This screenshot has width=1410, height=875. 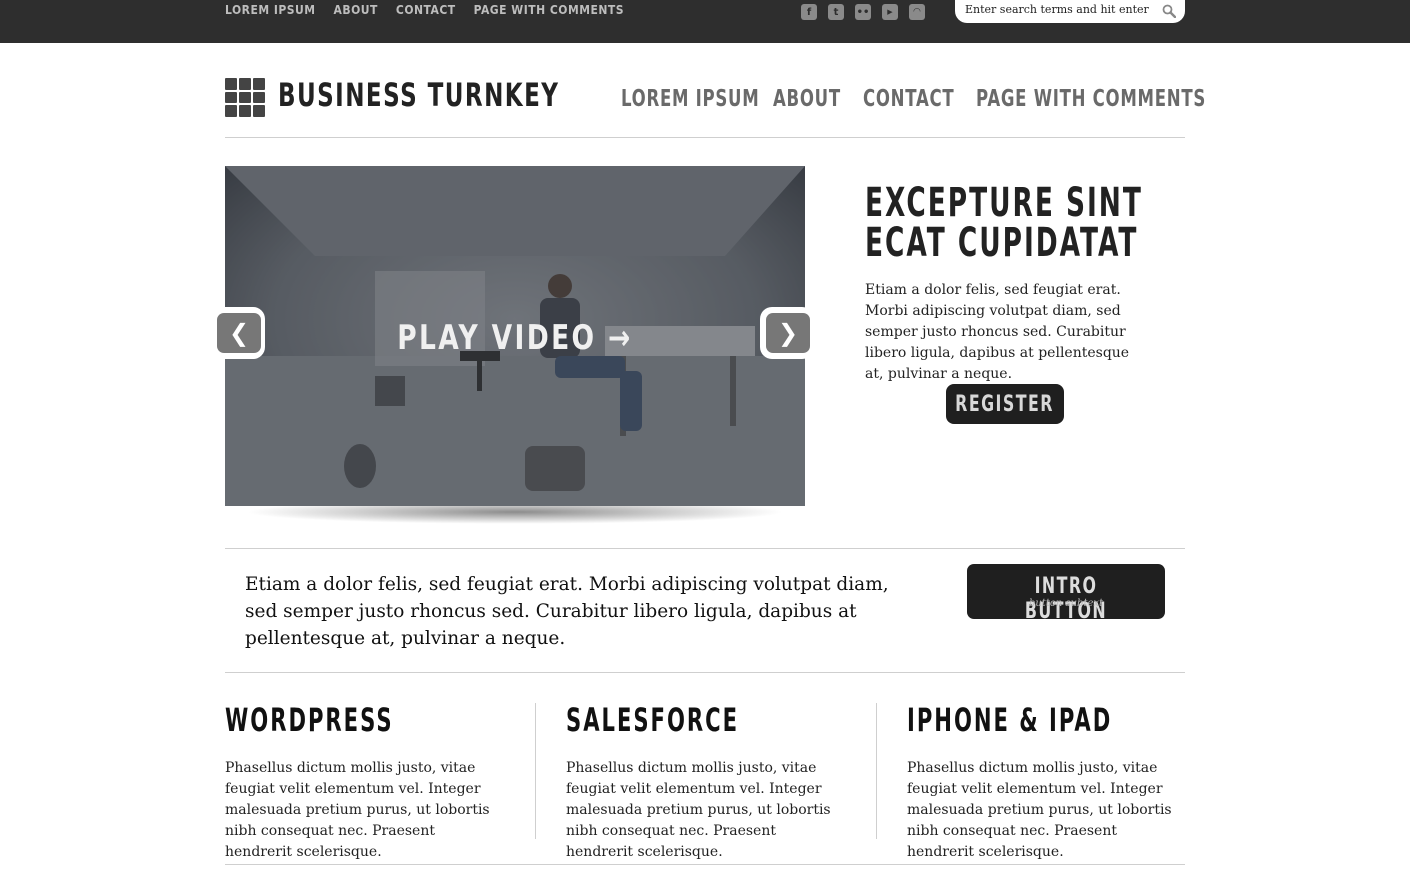 I want to click on column-title: SALESFORCE, so click(x=653, y=720).